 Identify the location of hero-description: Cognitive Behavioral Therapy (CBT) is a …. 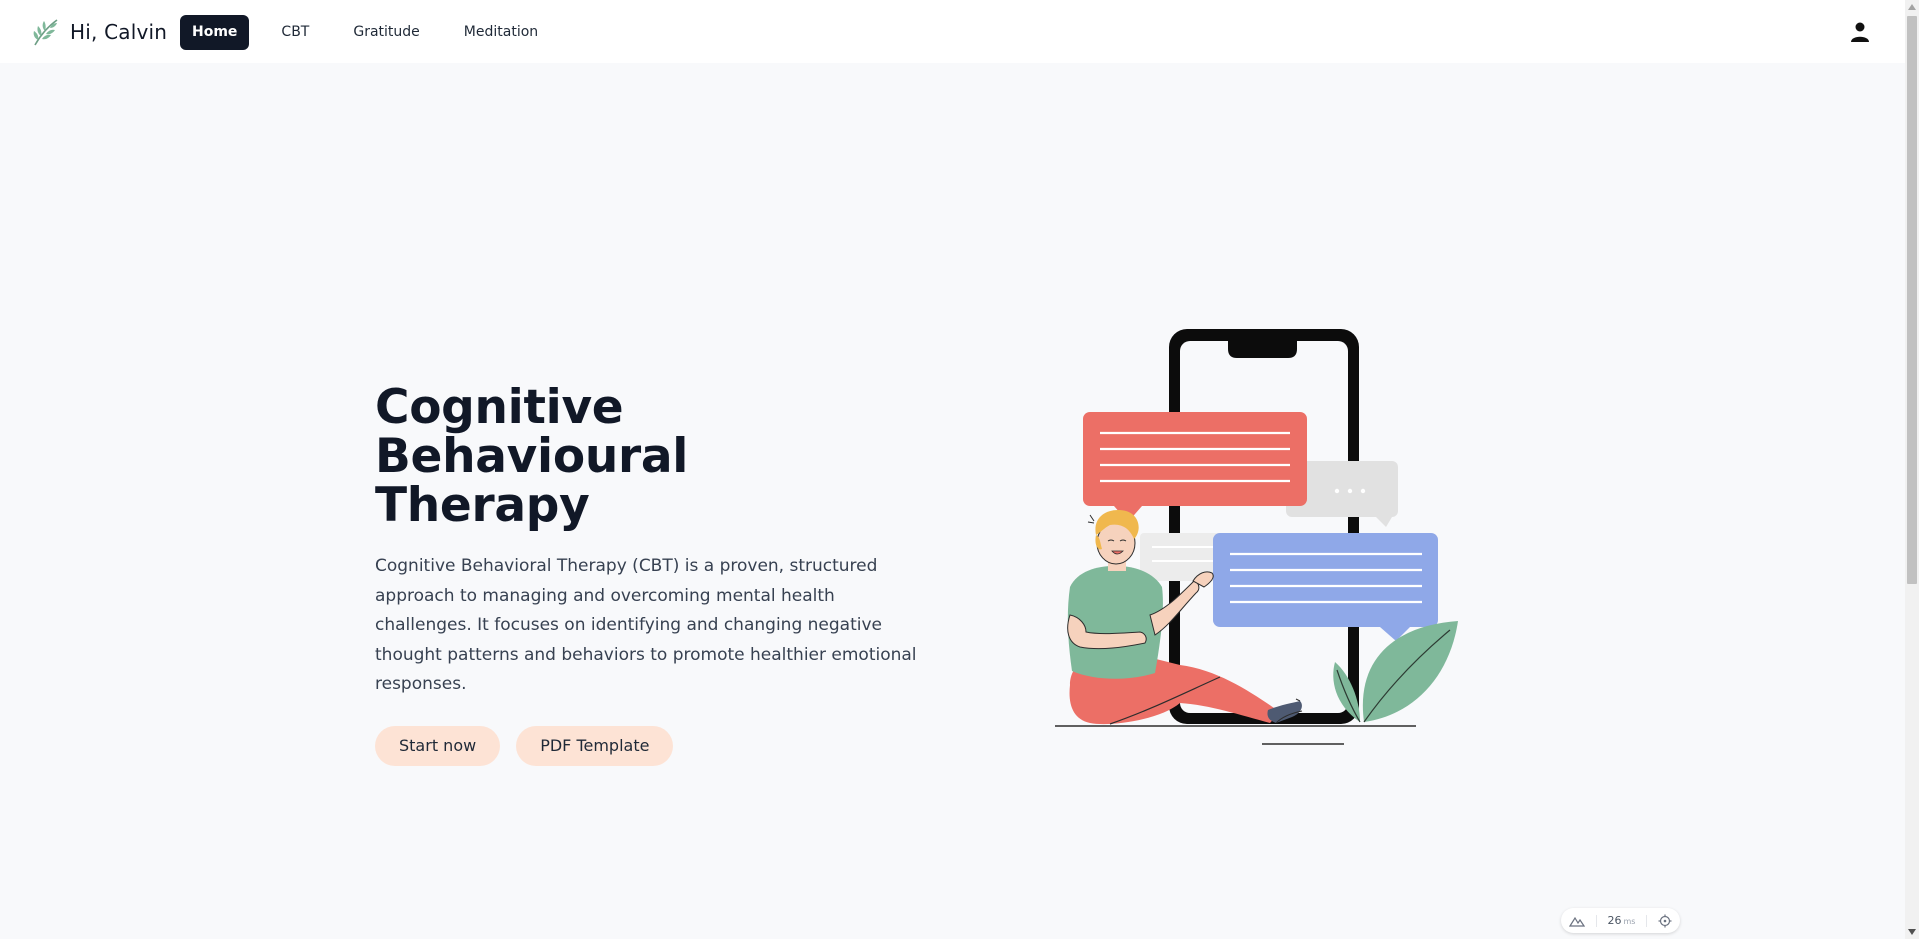
(646, 625).